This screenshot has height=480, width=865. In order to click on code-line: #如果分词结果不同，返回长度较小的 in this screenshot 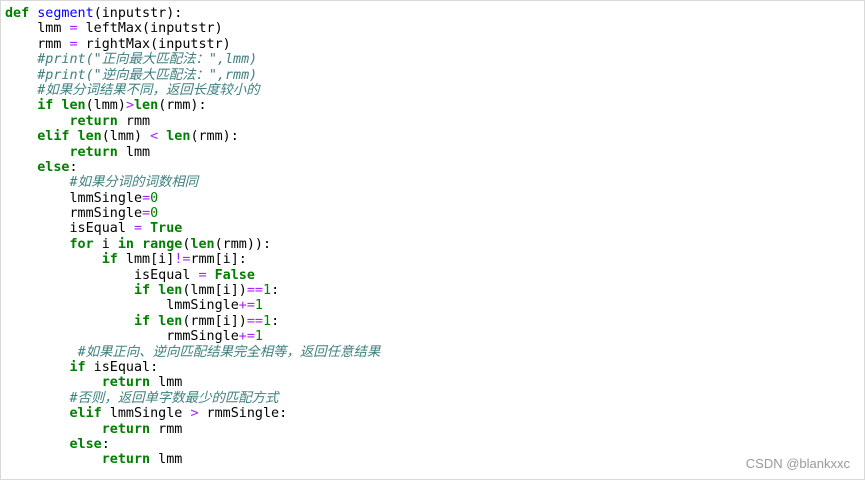, I will do `click(192, 90)`.